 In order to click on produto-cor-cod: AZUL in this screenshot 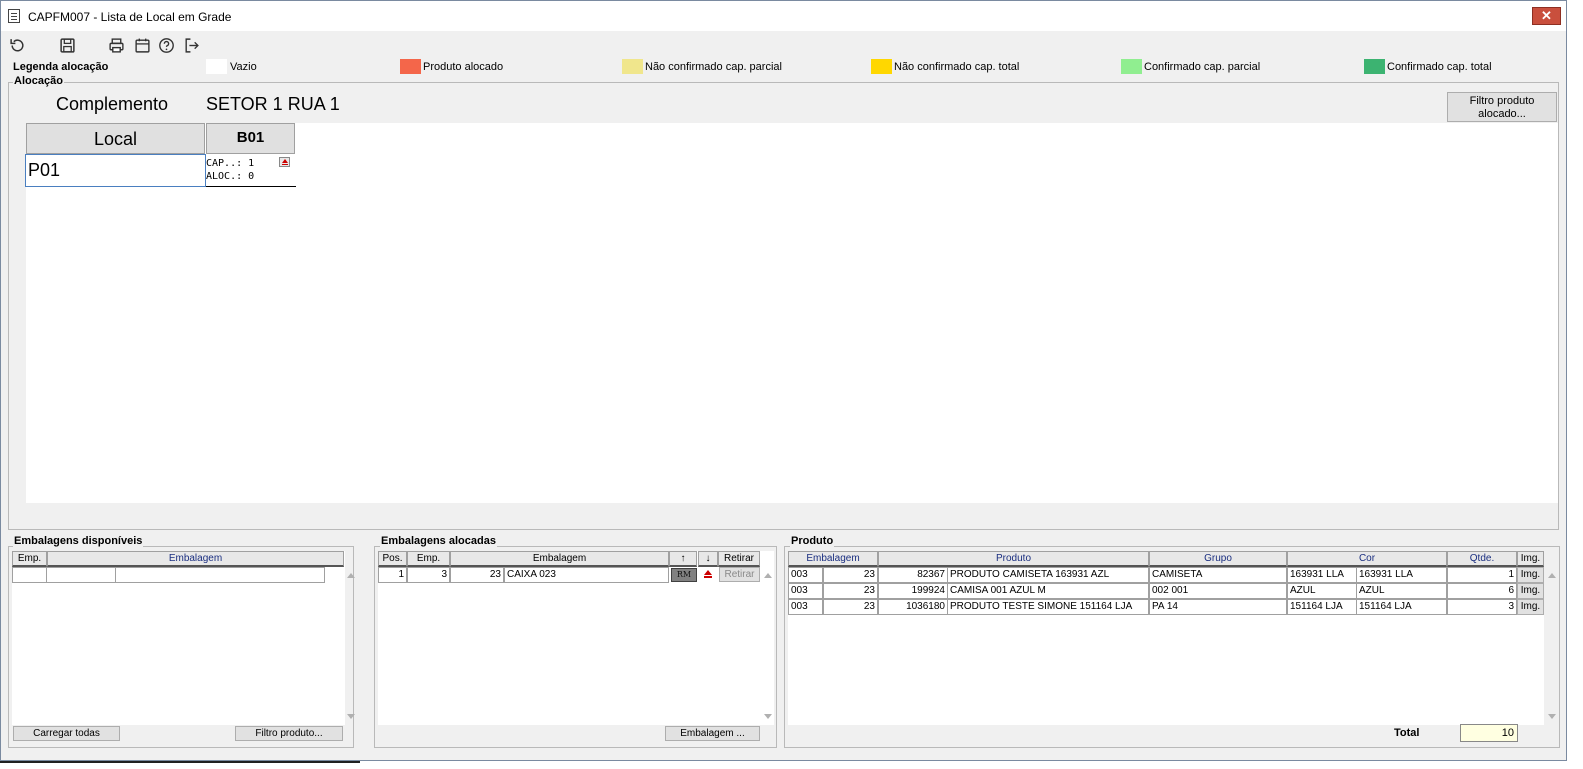, I will do `click(1322, 591)`.